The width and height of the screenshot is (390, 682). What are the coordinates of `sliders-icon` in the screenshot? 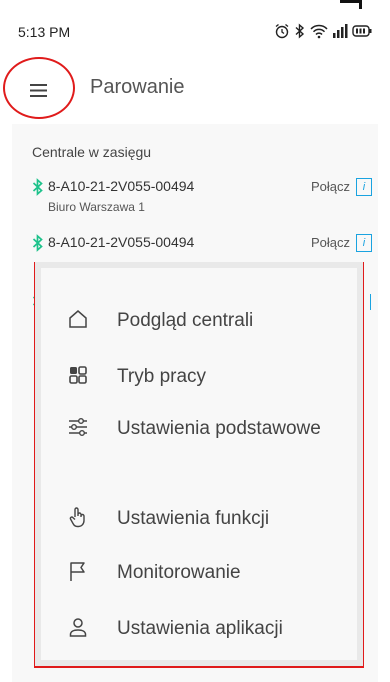 It's located at (78, 427).